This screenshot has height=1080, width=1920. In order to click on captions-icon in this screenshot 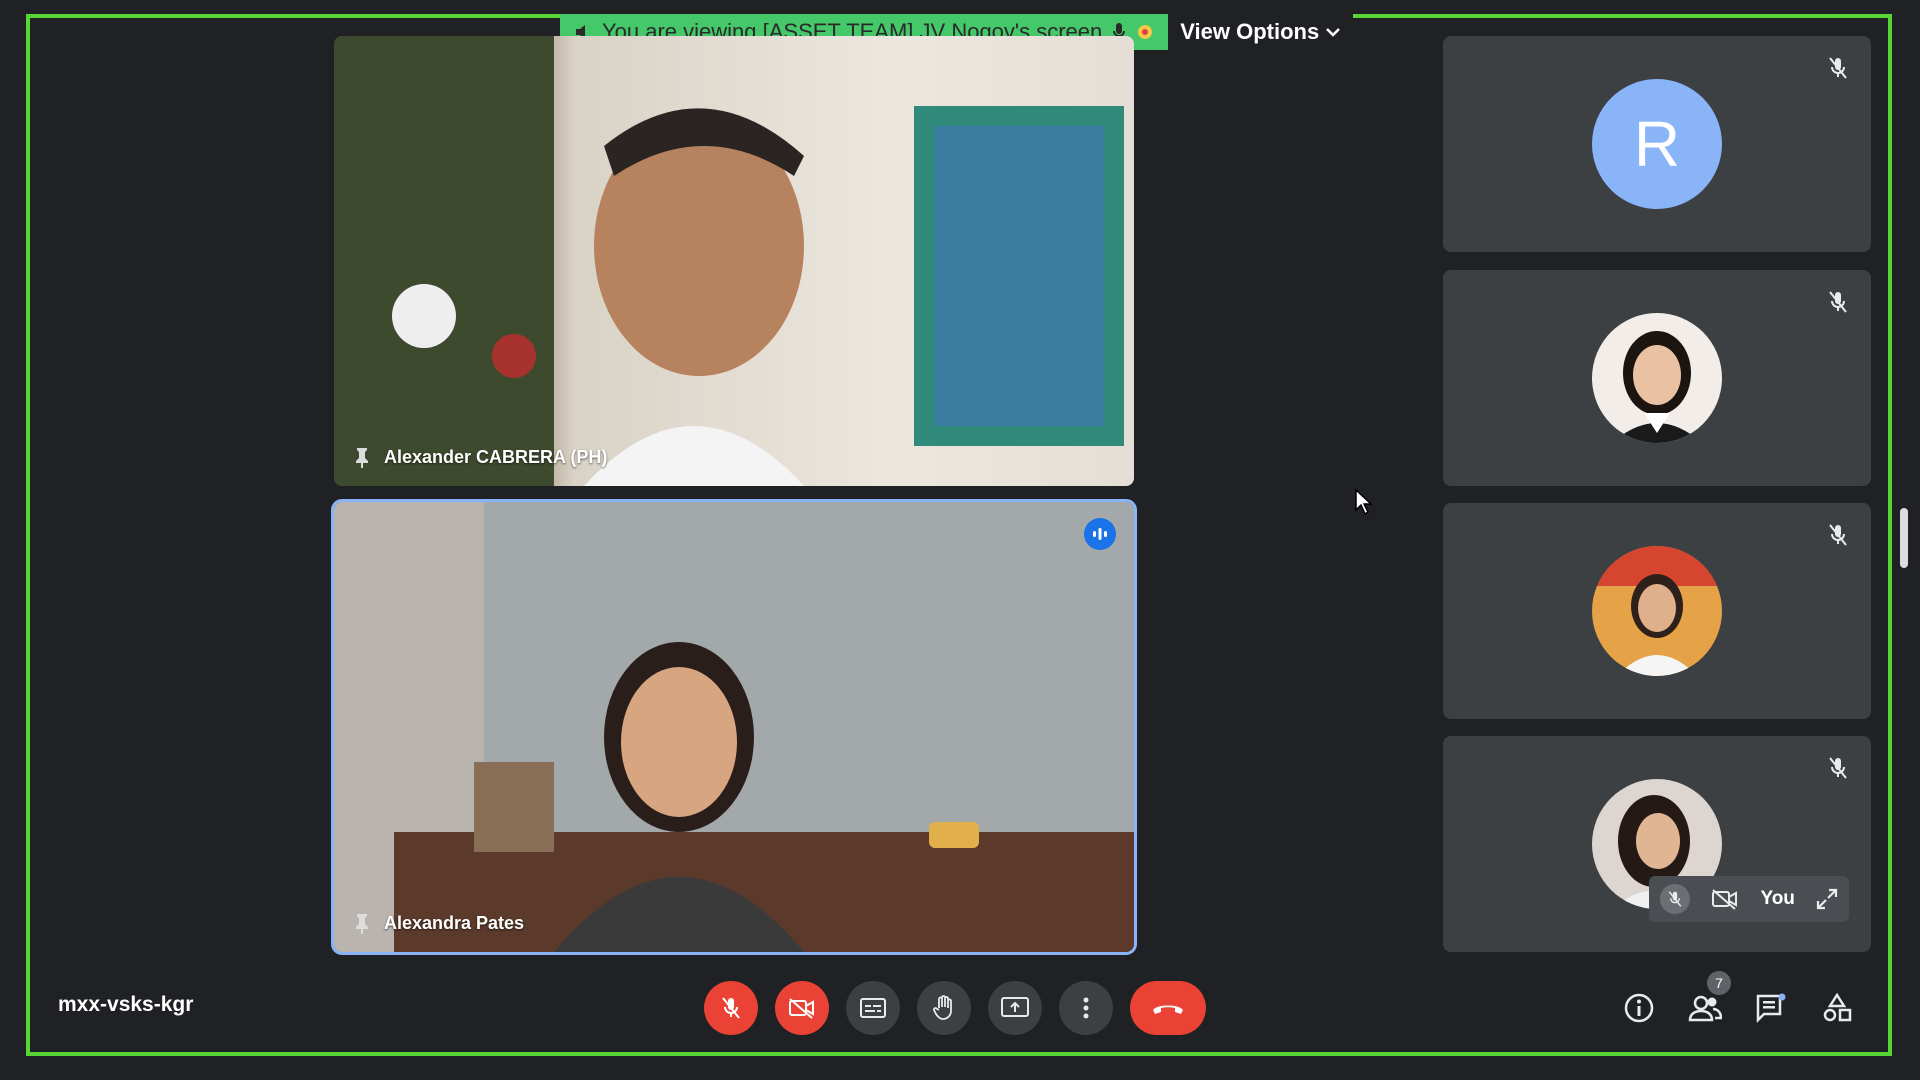, I will do `click(873, 1008)`.